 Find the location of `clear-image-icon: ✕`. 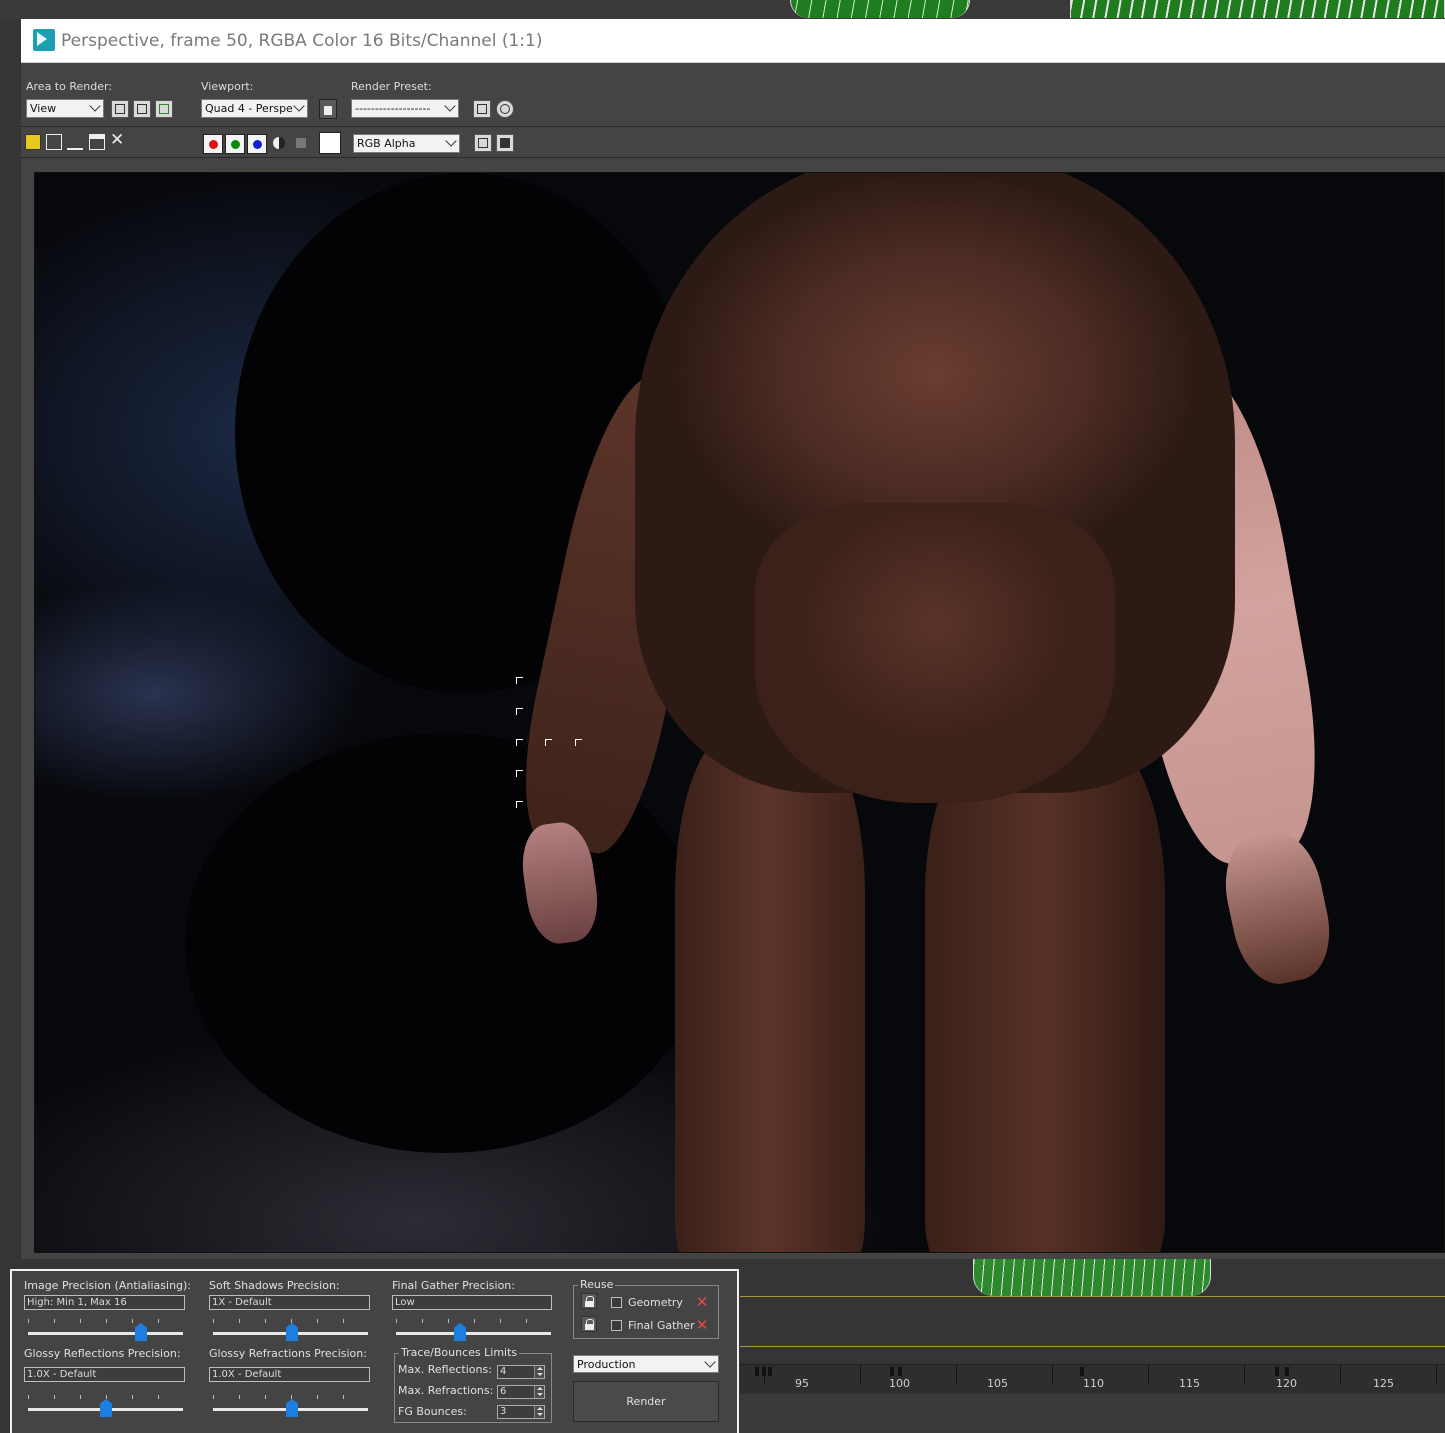

clear-image-icon: ✕ is located at coordinates (118, 140).